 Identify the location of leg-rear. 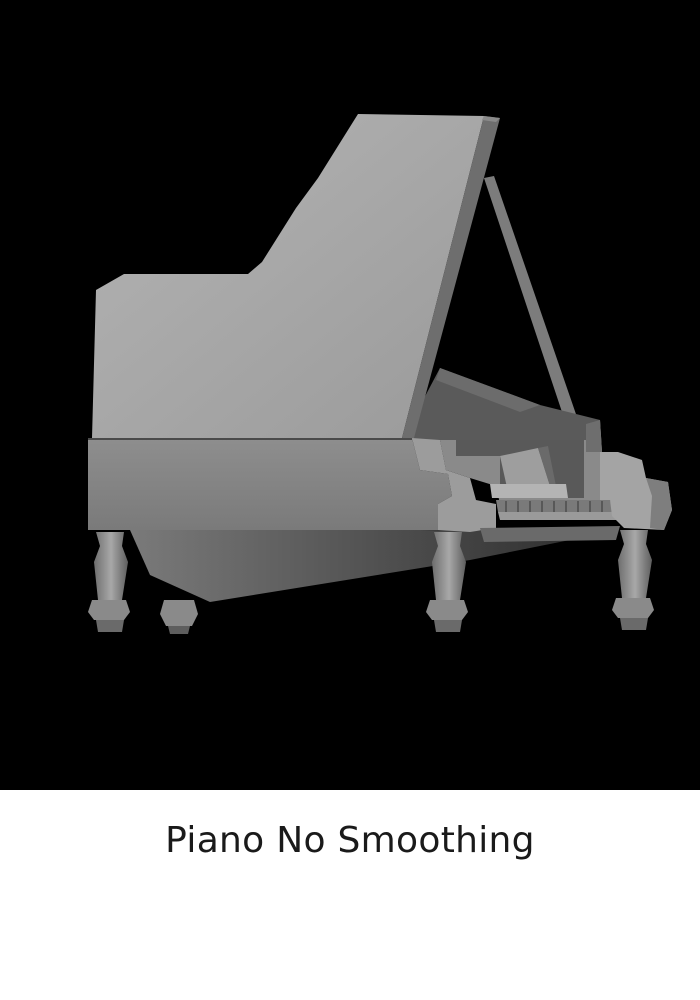
(179, 617).